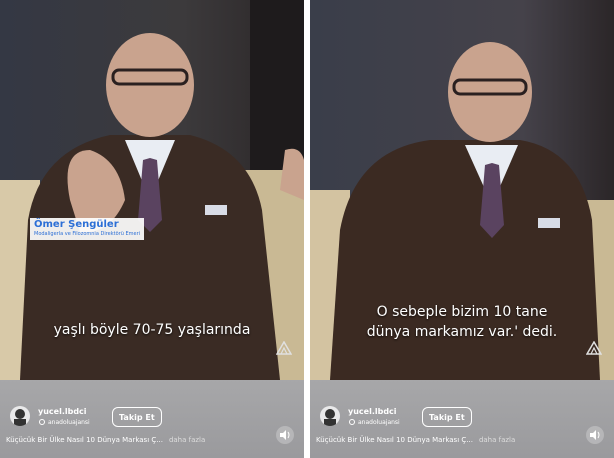 This screenshot has height=458, width=614. What do you see at coordinates (76, 224) in the screenshot?
I see `speaker-name: Ömer Şengüler` at bounding box center [76, 224].